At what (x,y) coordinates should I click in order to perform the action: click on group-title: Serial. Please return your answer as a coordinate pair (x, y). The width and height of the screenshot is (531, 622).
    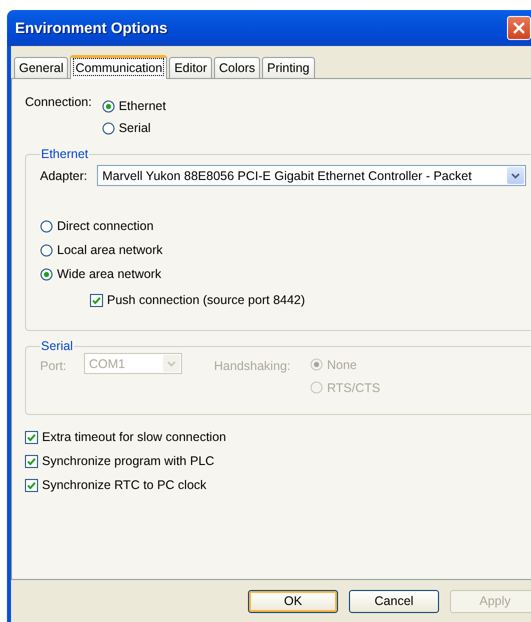
    Looking at the image, I should click on (57, 346).